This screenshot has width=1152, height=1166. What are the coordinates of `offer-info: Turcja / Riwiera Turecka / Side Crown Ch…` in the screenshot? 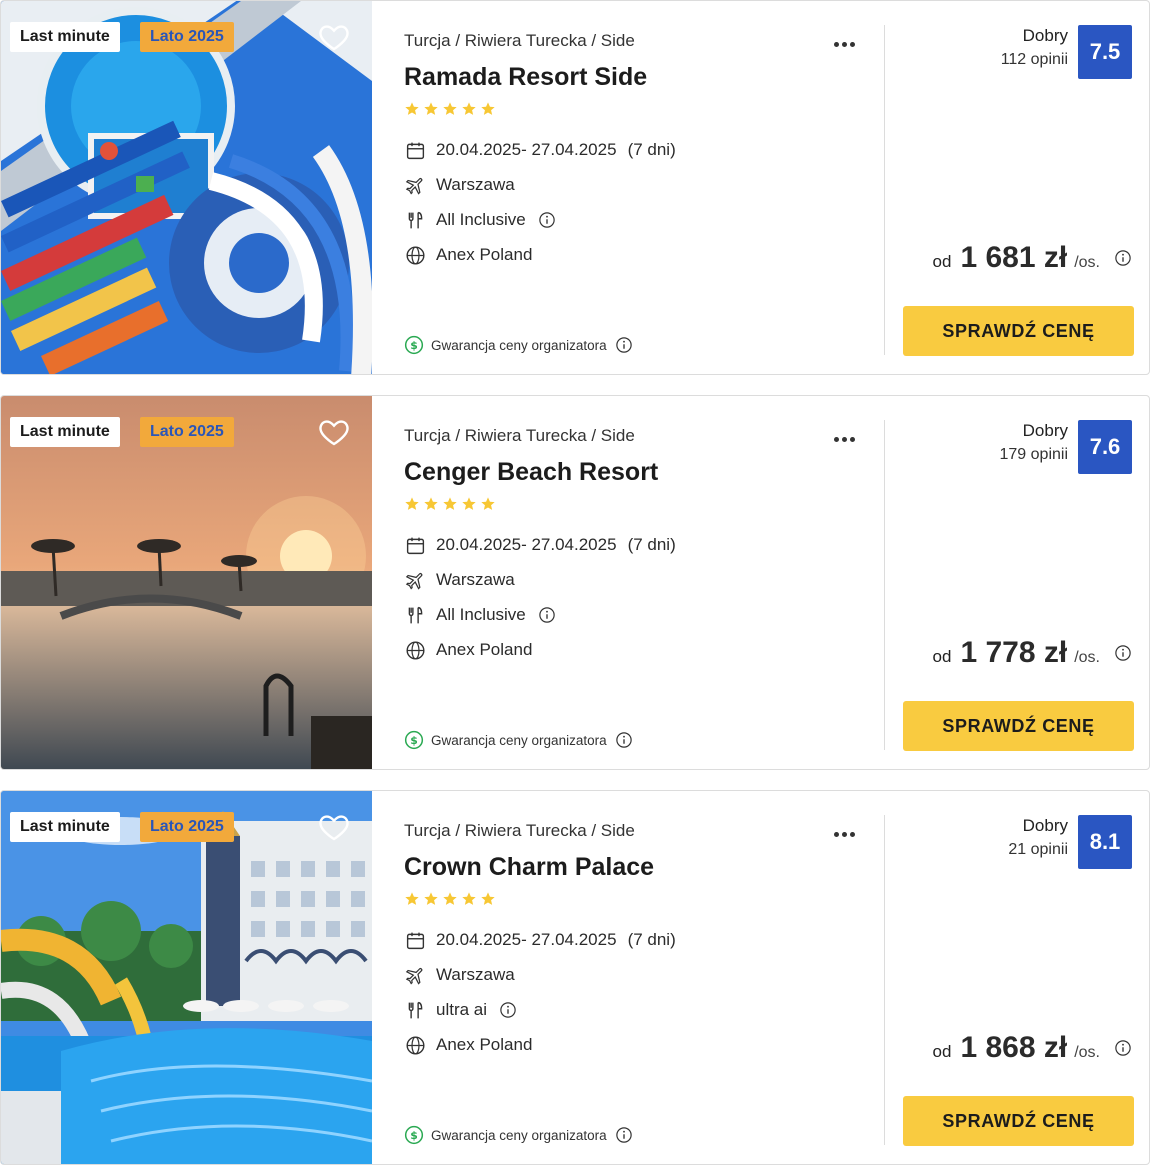 It's located at (639, 977).